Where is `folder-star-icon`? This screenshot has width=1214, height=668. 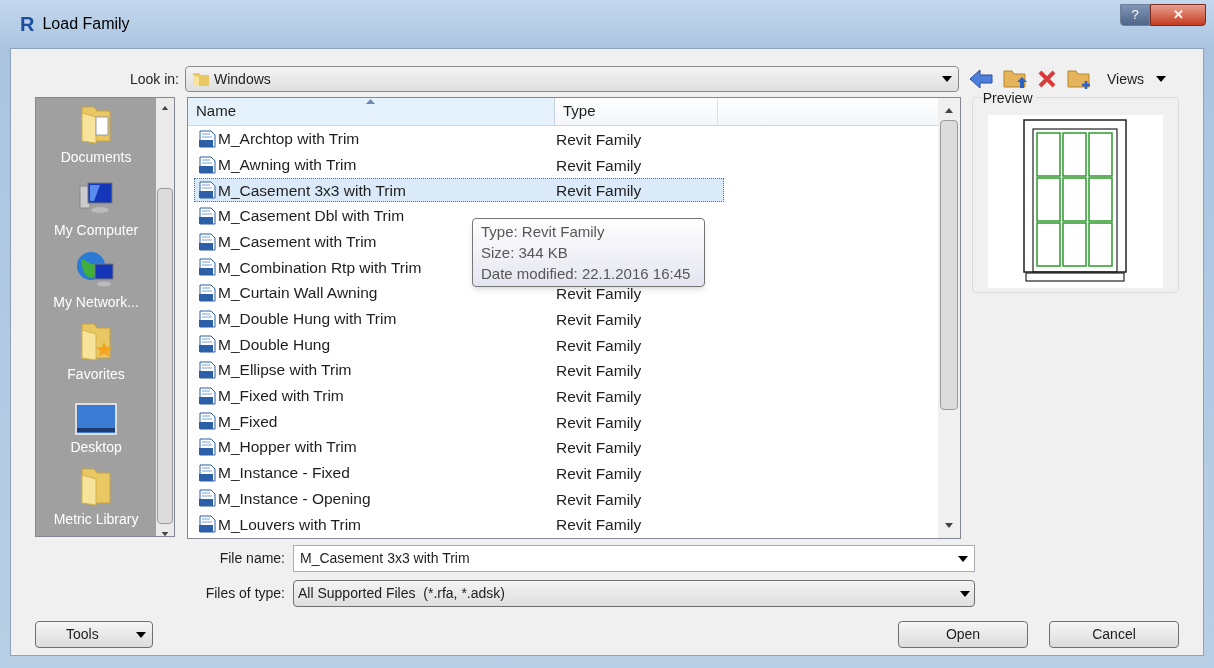 folder-star-icon is located at coordinates (96, 341).